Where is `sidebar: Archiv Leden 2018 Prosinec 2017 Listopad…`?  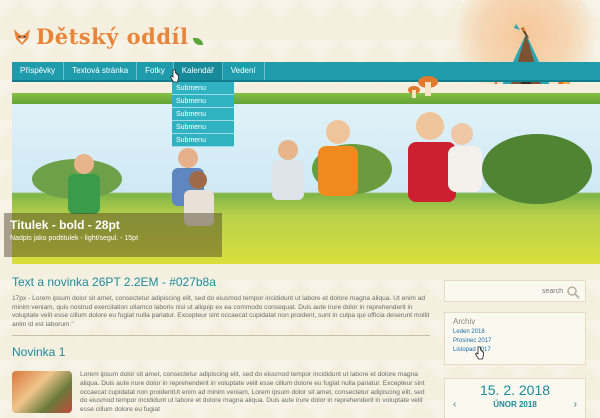
sidebar: Archiv Leden 2018 Prosinec 2017 Listopad… is located at coordinates (515, 349).